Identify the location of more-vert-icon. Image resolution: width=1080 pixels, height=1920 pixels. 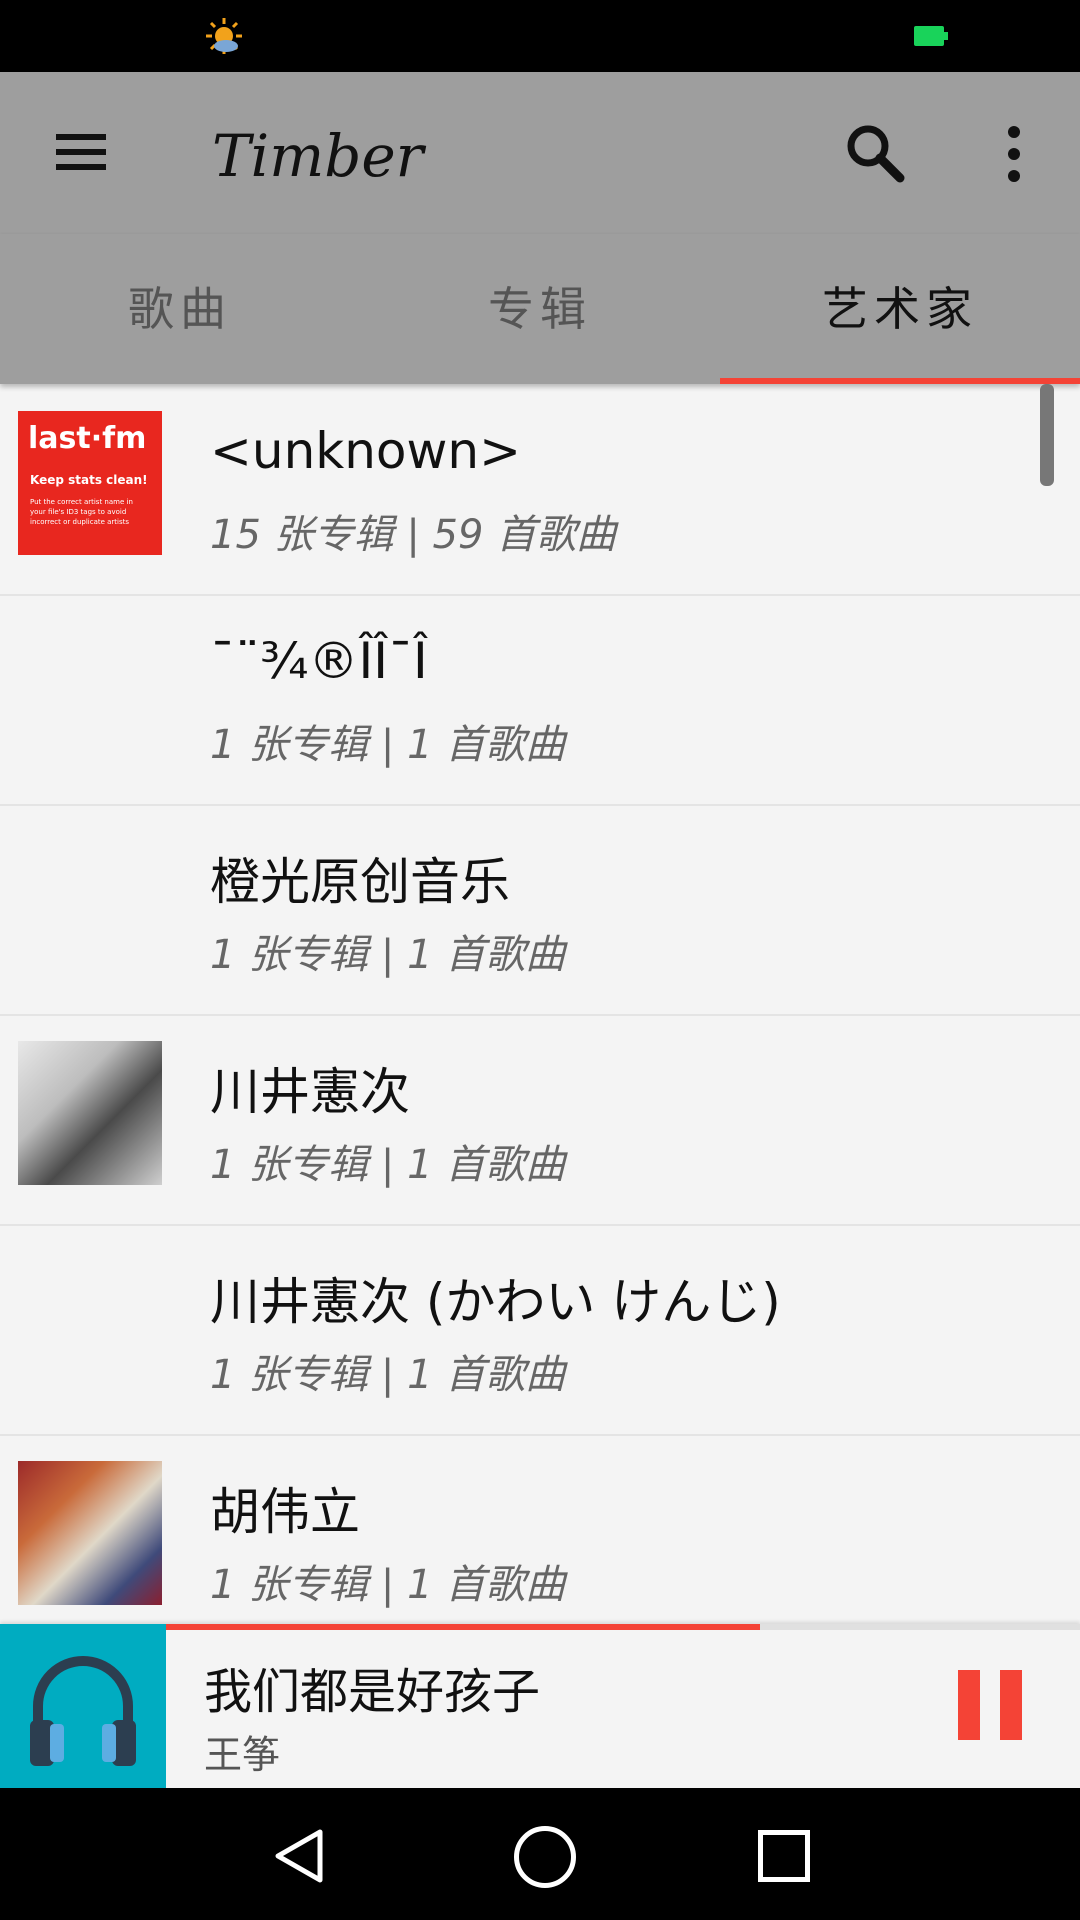
(1014, 154).